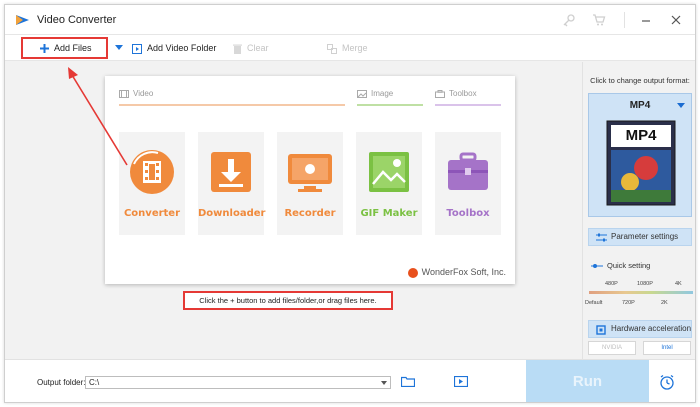 The width and height of the screenshot is (700, 407). Describe the element at coordinates (98, 116) in the screenshot. I see `annotation-arrow` at that location.